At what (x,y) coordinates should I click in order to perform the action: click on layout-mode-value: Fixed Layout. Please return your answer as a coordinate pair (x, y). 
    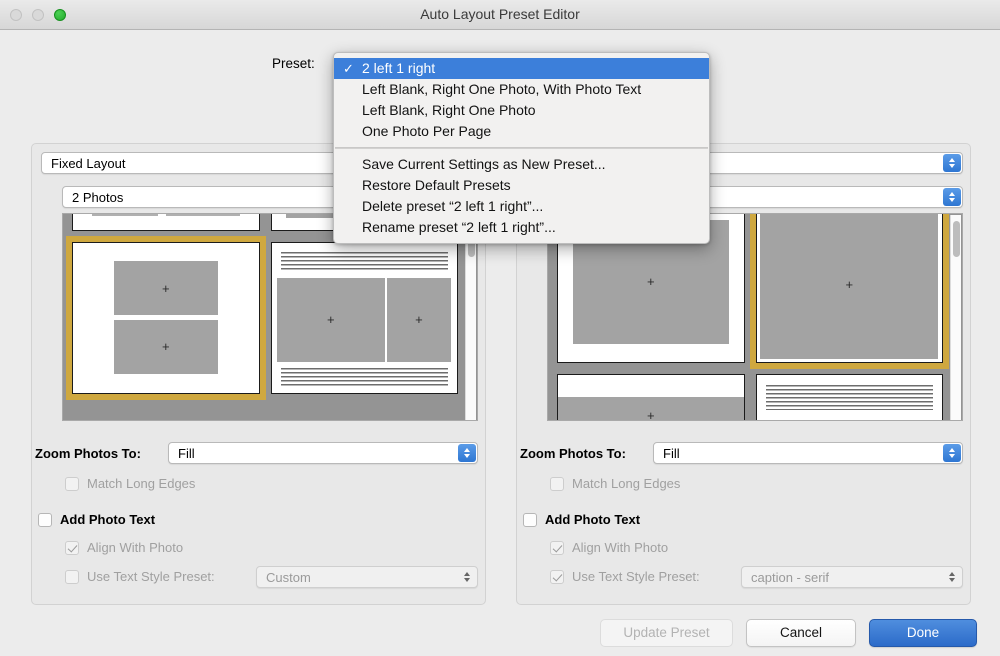
    Looking at the image, I should click on (88, 163).